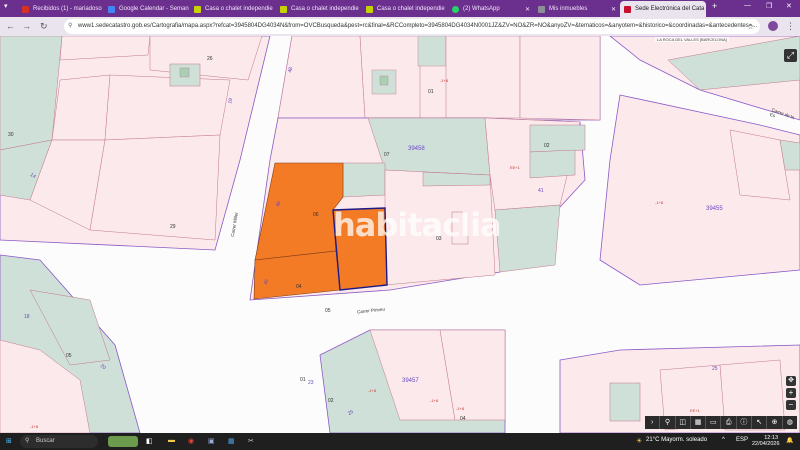  Describe the element at coordinates (410, 381) in the screenshot. I see `block-number: 39457` at that location.